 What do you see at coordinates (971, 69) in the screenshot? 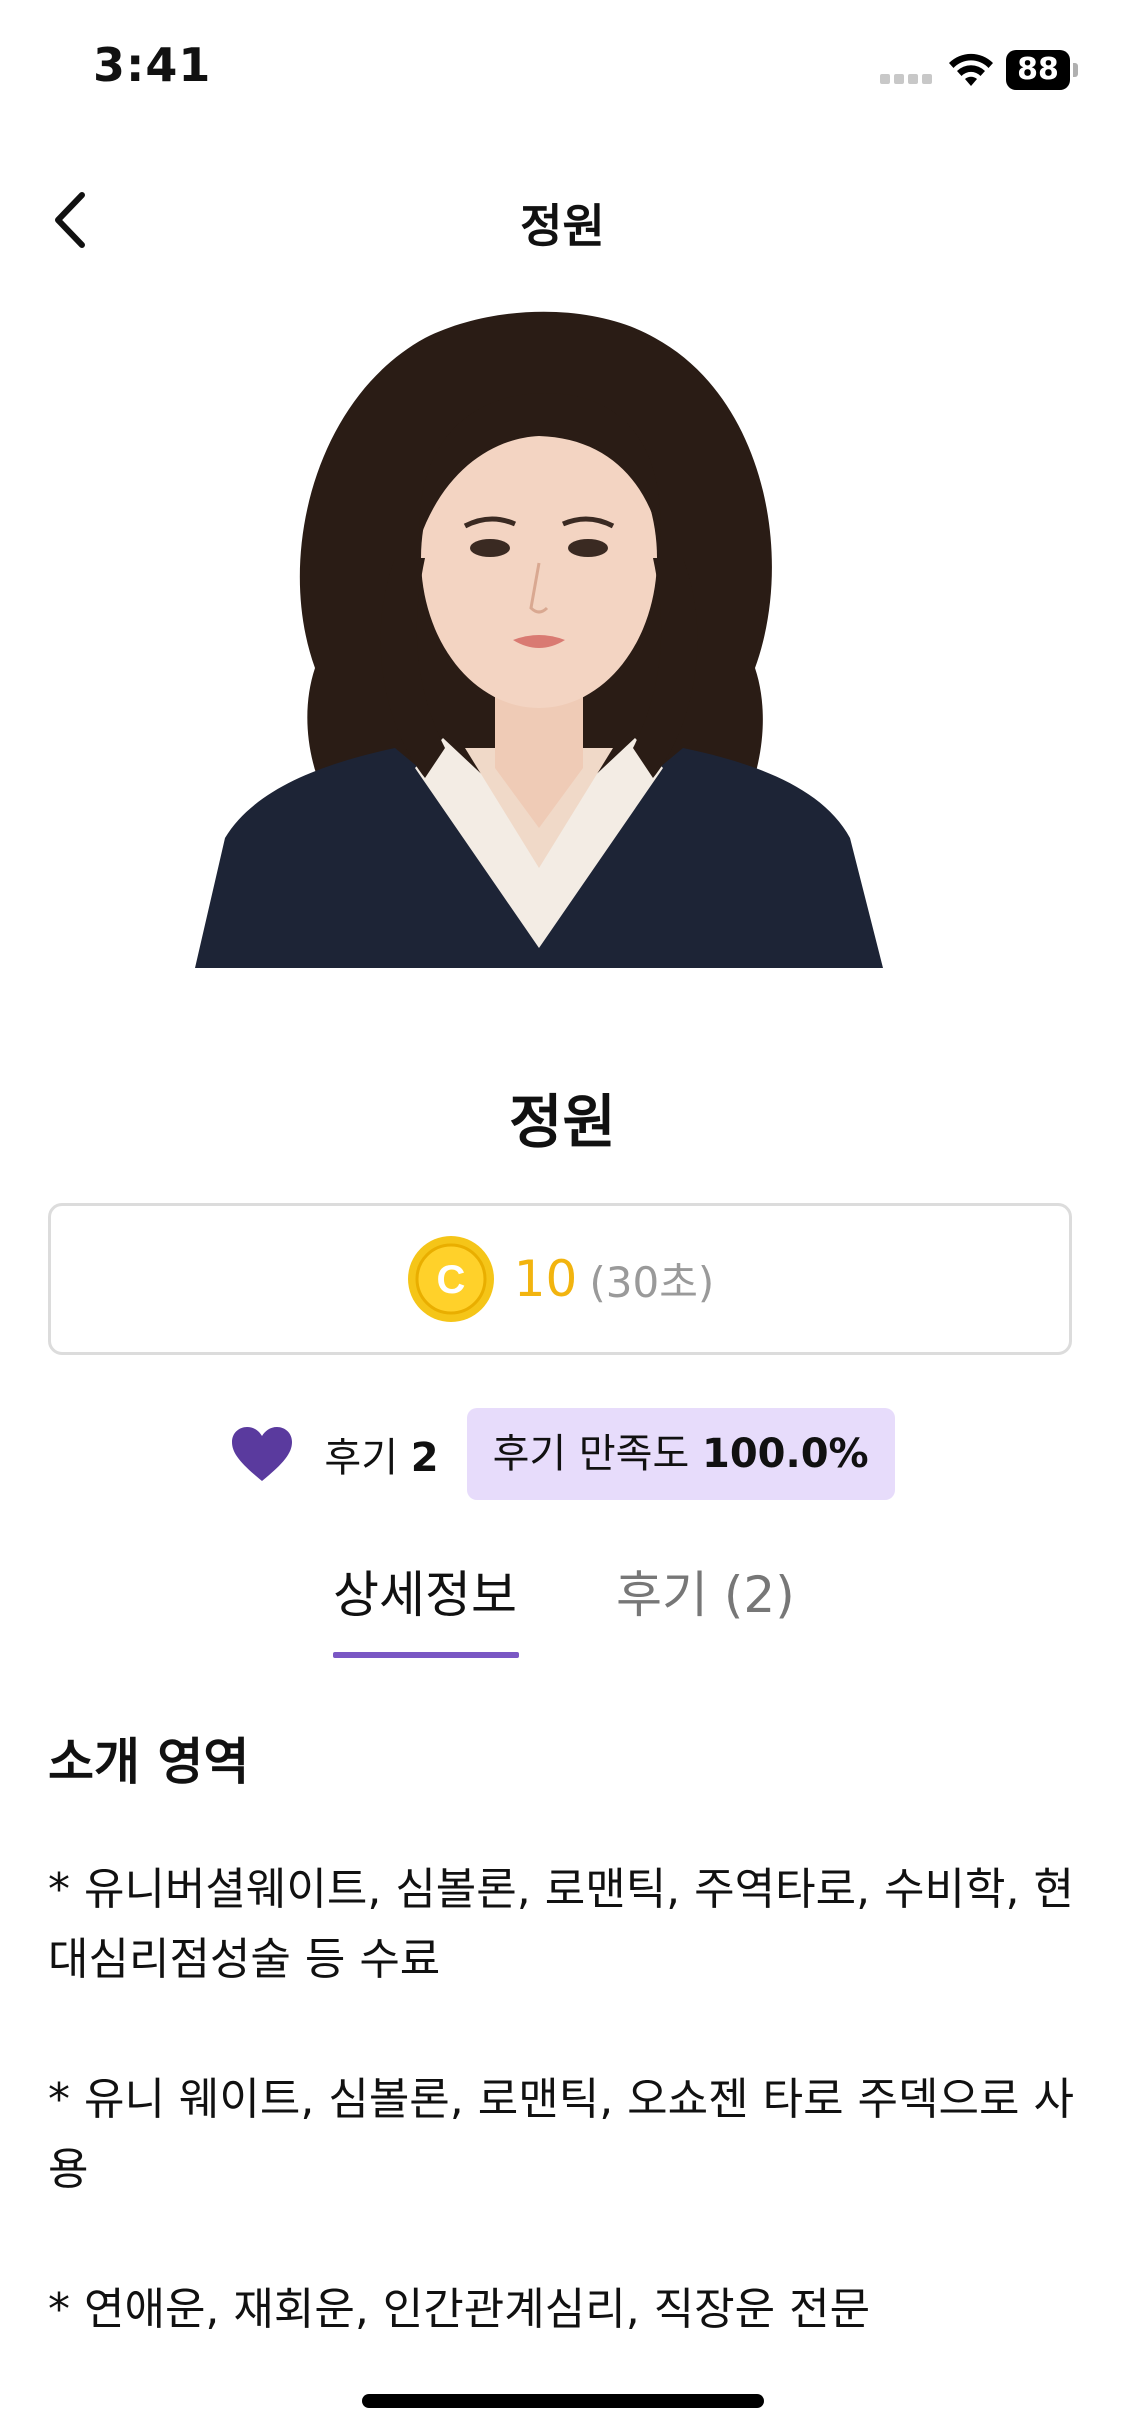
I see `wifi-icon` at bounding box center [971, 69].